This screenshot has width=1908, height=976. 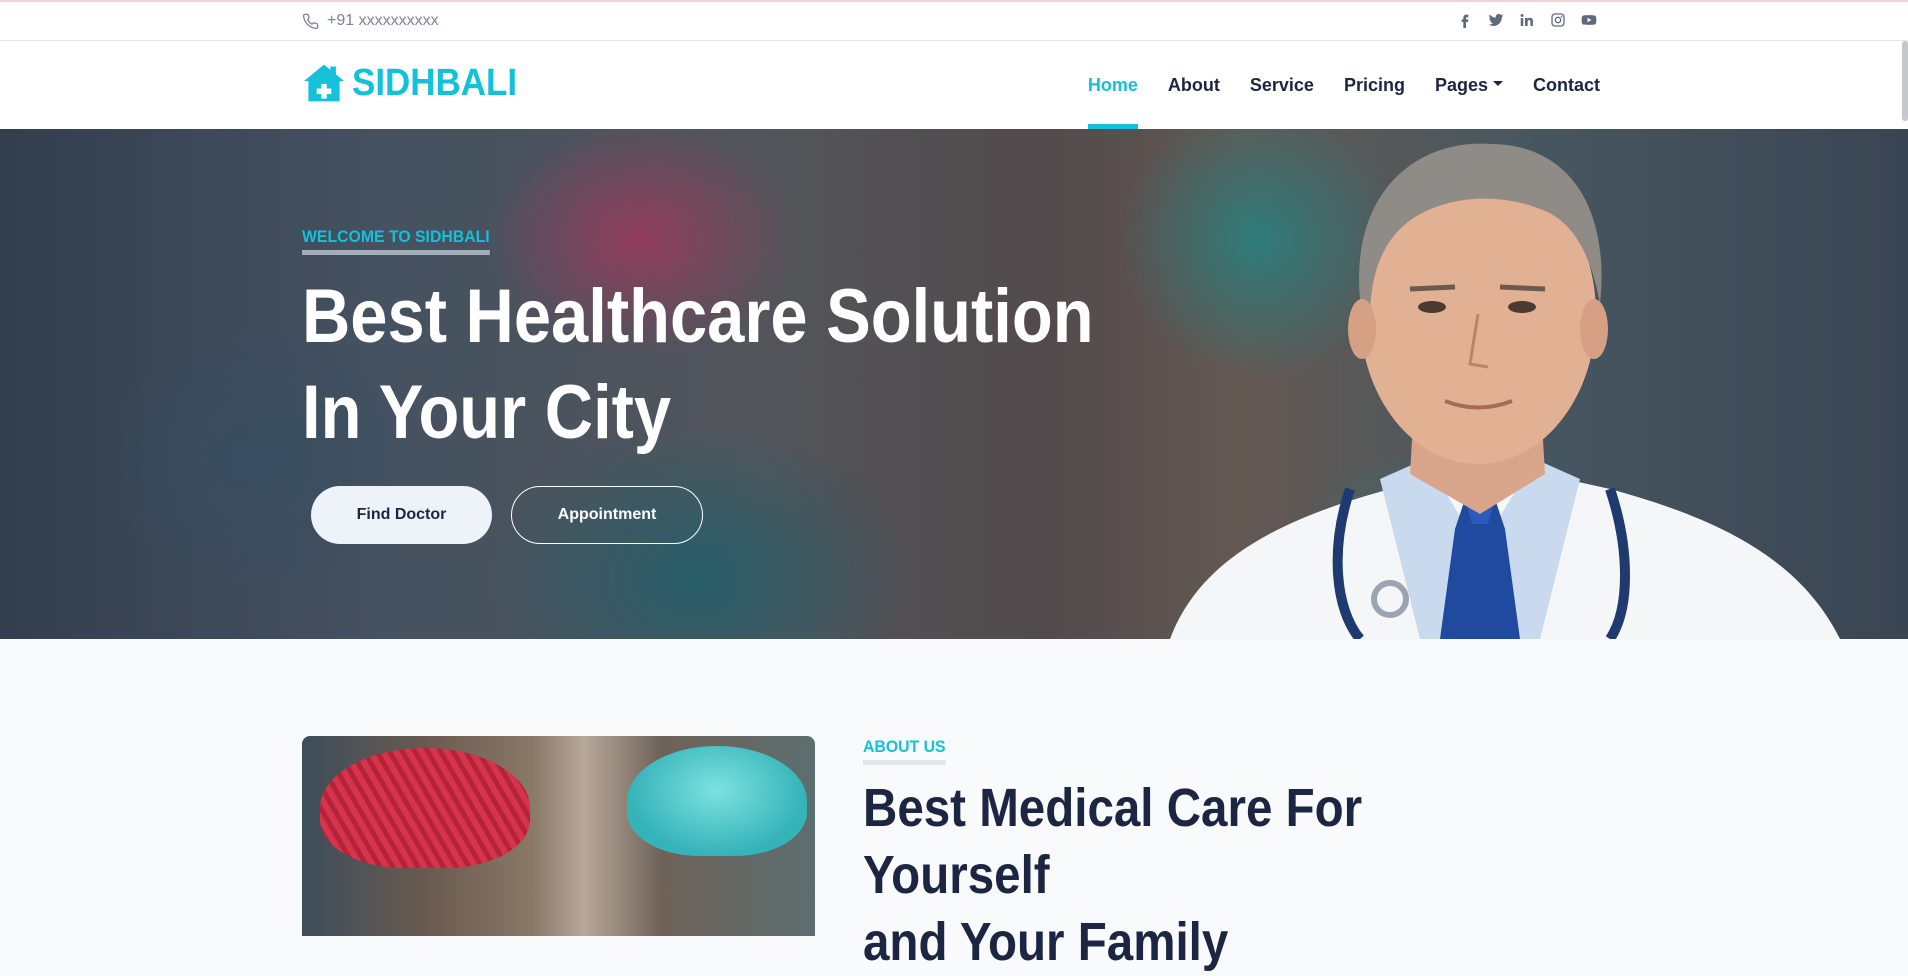 What do you see at coordinates (310, 21) in the screenshot?
I see `phone-icon` at bounding box center [310, 21].